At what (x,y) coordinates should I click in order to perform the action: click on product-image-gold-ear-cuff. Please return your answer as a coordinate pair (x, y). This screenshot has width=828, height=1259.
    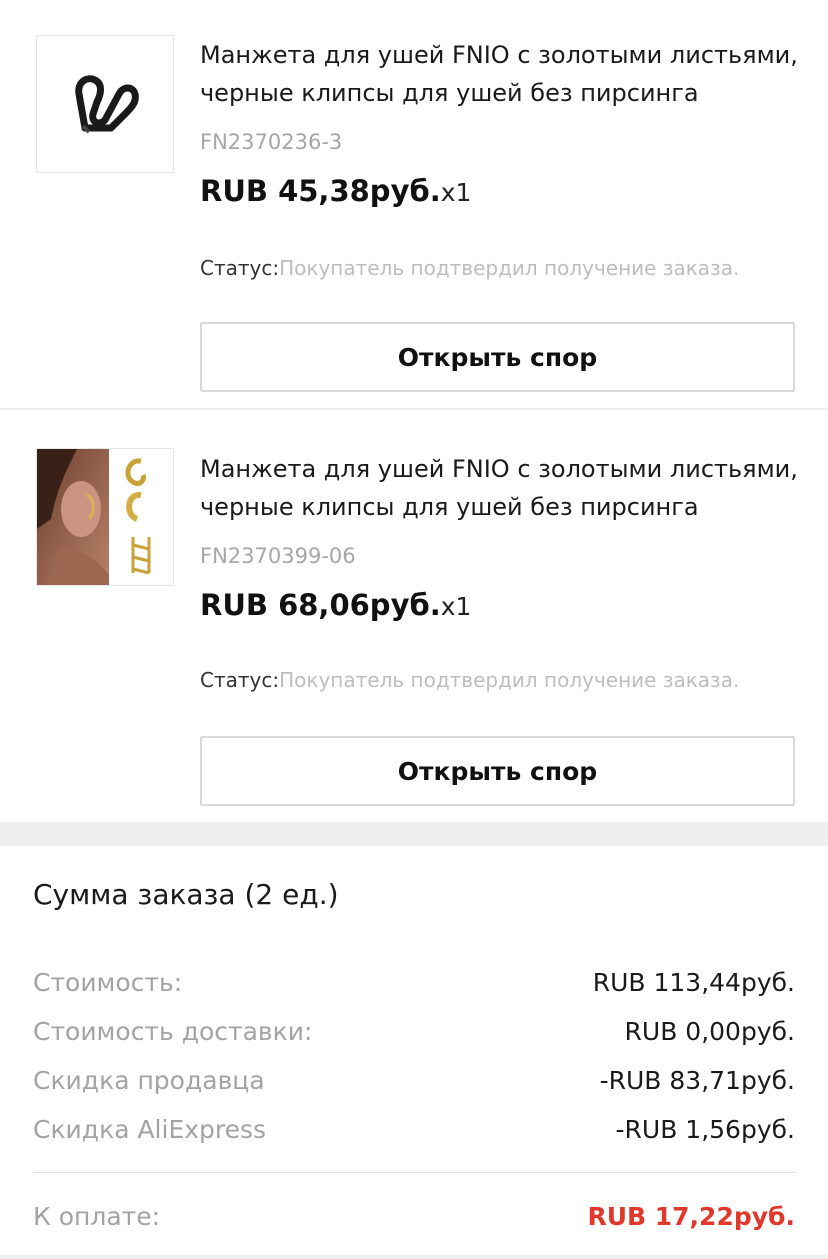
    Looking at the image, I should click on (105, 517).